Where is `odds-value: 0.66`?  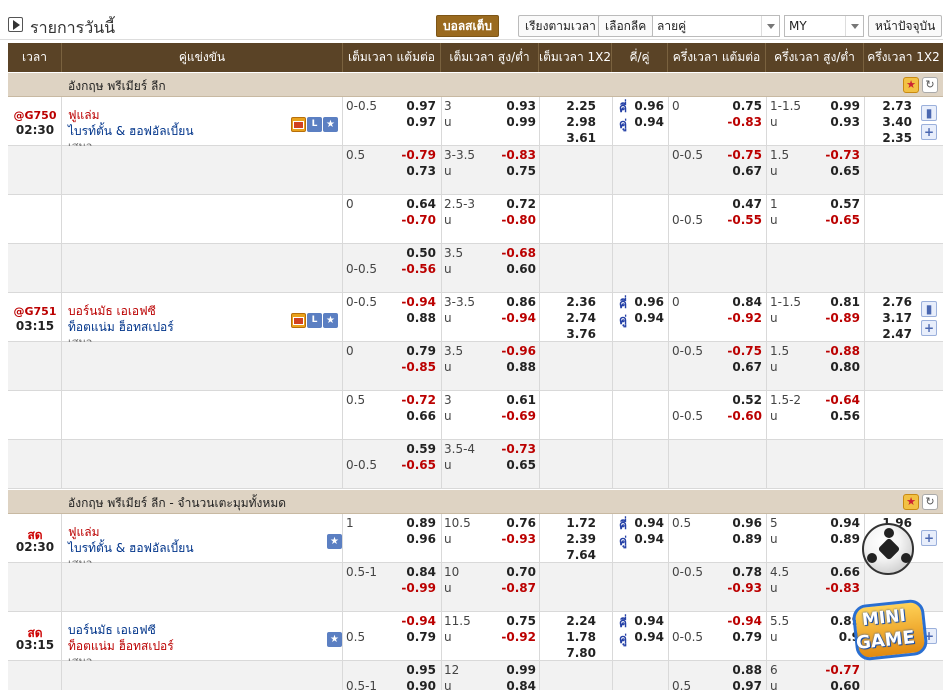
odds-value: 0.66 is located at coordinates (835, 572).